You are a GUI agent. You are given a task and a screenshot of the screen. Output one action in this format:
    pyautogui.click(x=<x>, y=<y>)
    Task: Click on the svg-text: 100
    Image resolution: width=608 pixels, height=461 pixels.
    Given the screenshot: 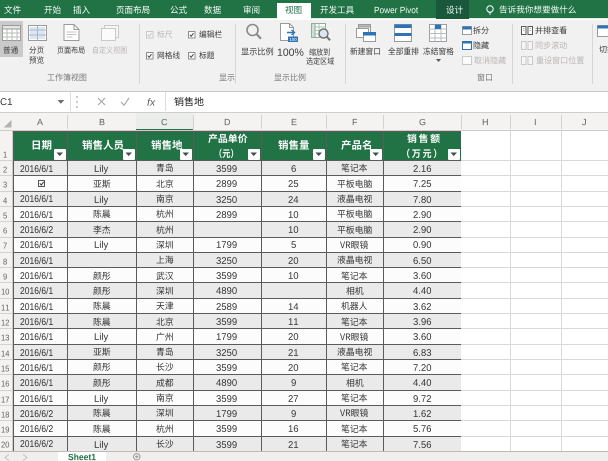 What is the action you would take?
    pyautogui.click(x=293, y=39)
    